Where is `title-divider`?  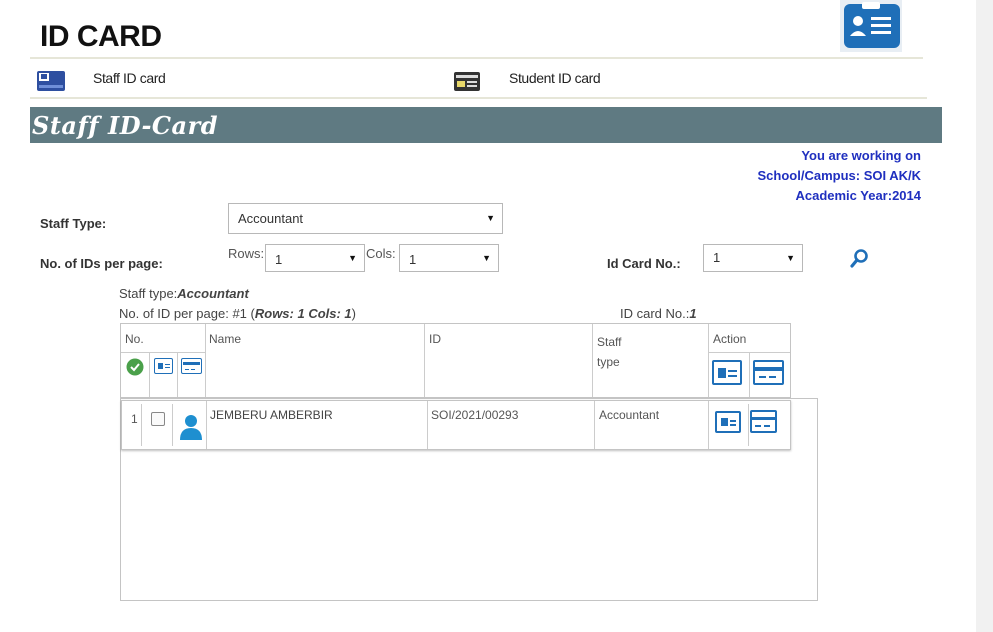
title-divider is located at coordinates (476, 58).